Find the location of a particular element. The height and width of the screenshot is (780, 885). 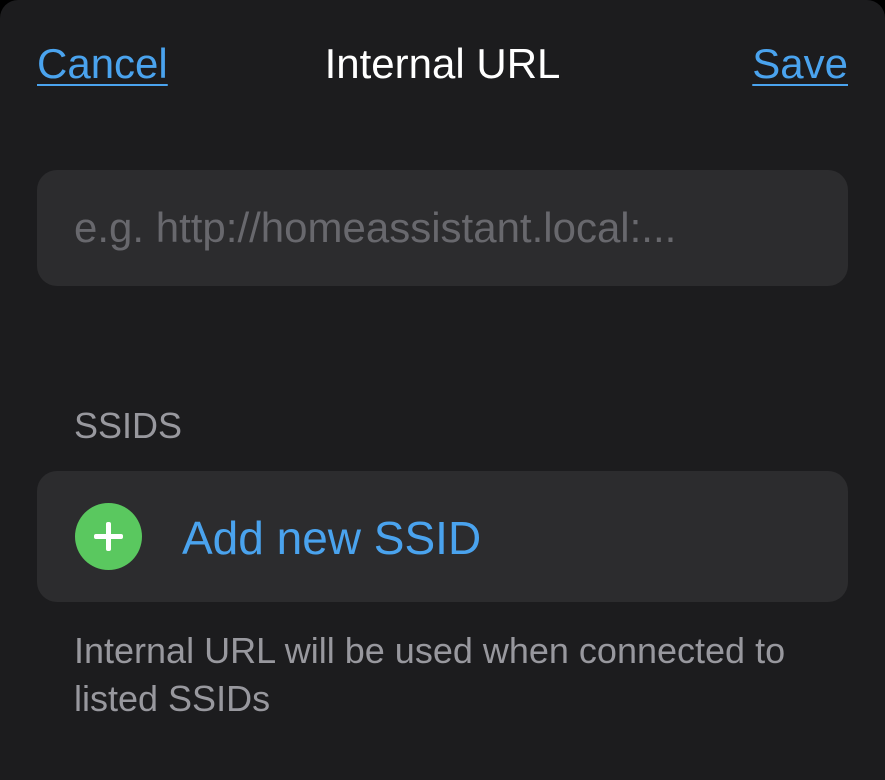

add-new-ssid-label: Add new SSID is located at coordinates (332, 538).